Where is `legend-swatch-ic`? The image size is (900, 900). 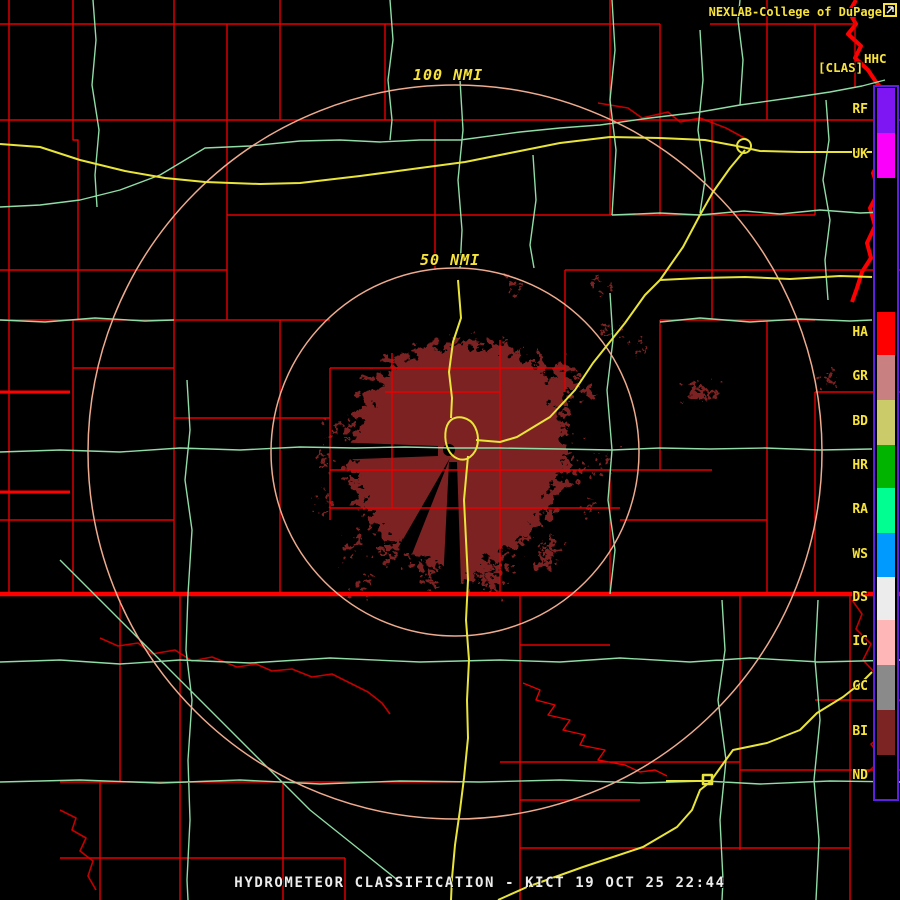 legend-swatch-ic is located at coordinates (886, 642).